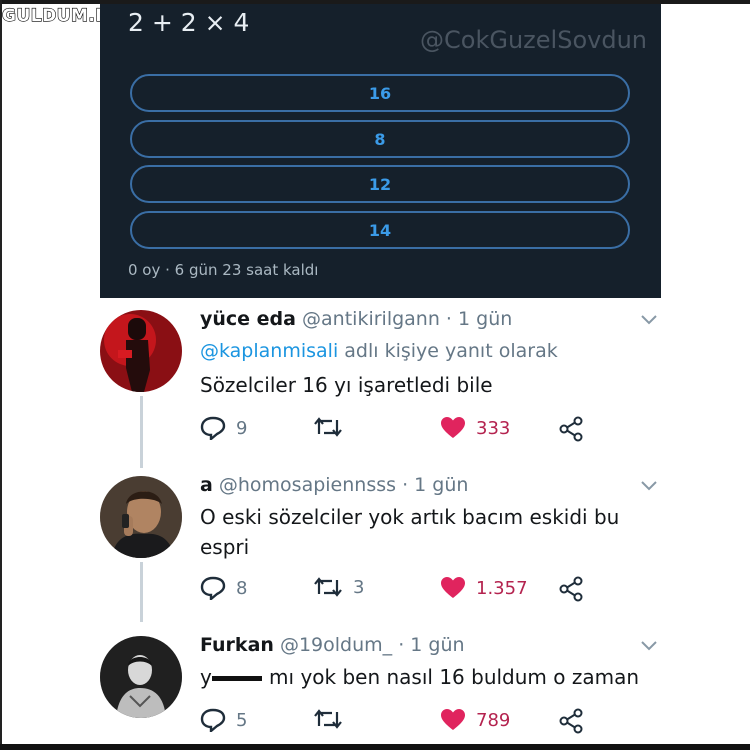  What do you see at coordinates (344, 485) in the screenshot?
I see `handle-and-time: @homosapiennsss · 1 gün` at bounding box center [344, 485].